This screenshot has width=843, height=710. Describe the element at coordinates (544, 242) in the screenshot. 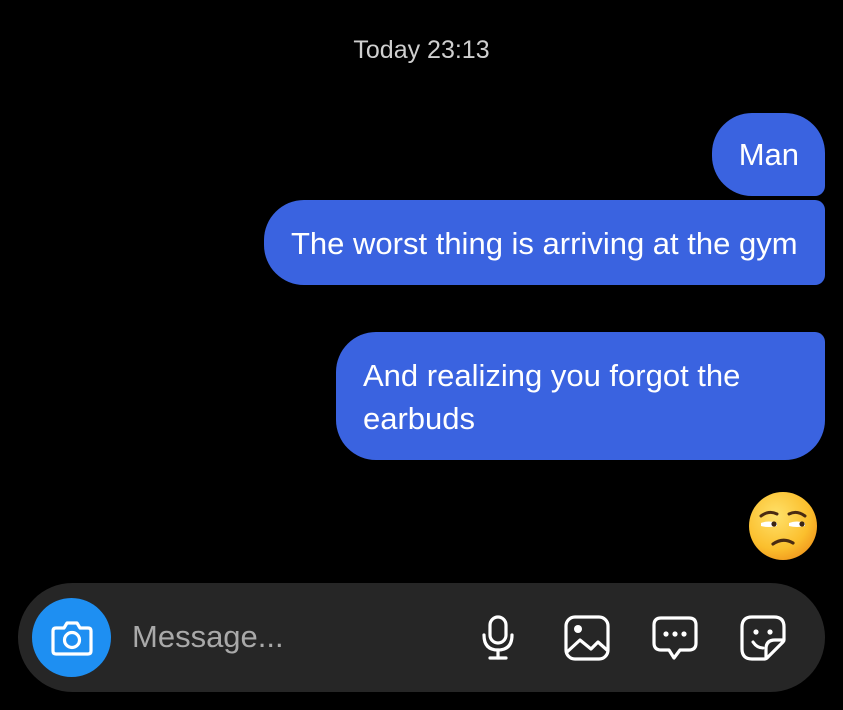

I see `message-bubble: The worst thing is arriving at the gym` at that location.